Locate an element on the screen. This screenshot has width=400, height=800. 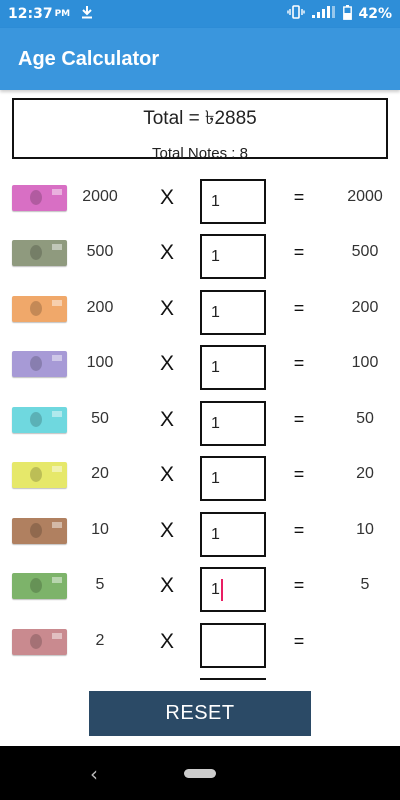
signal-icon is located at coordinates (324, 14).